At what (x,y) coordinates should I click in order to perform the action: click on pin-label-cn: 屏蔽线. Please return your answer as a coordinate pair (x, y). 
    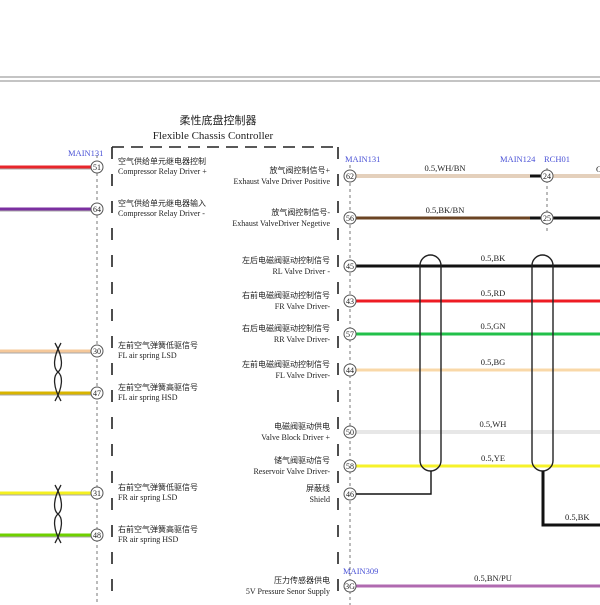
    Looking at the image, I should click on (318, 488).